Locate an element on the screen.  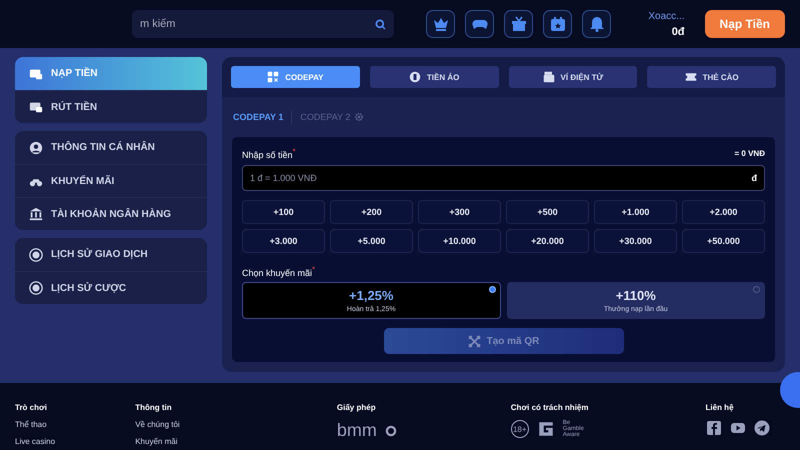
gift-button is located at coordinates (518, 24).